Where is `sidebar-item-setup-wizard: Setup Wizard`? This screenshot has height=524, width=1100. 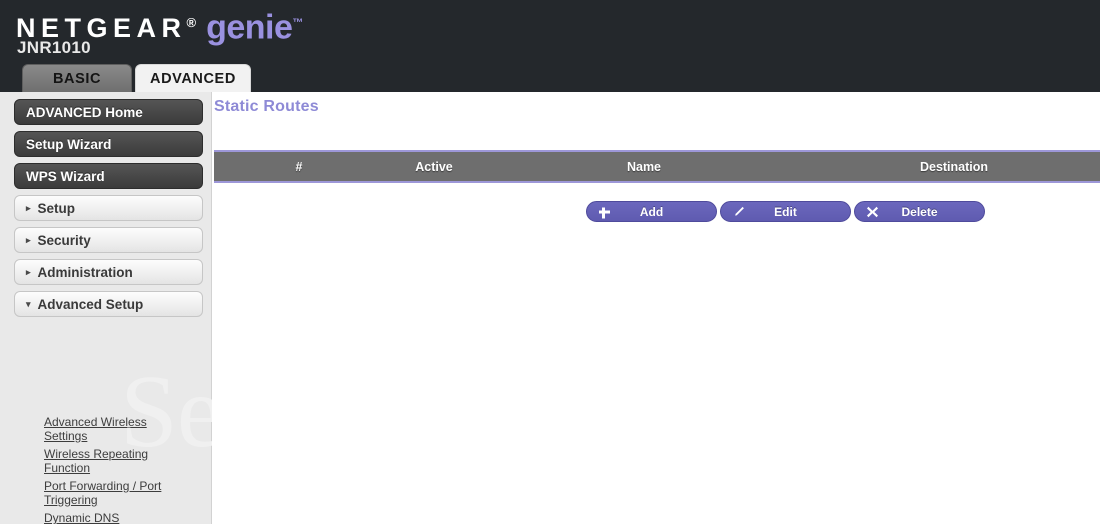 sidebar-item-setup-wizard: Setup Wizard is located at coordinates (108, 144).